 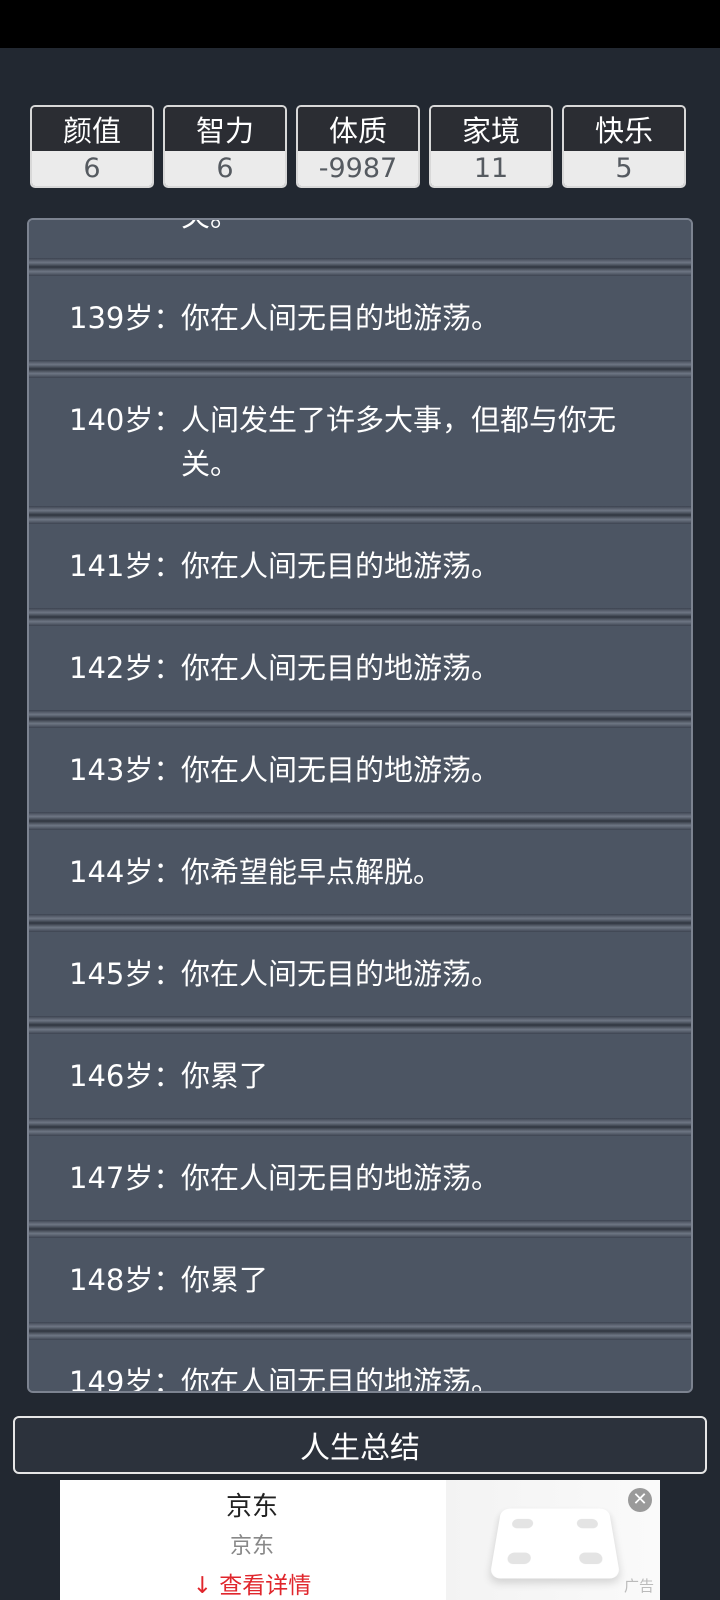 I want to click on life-summary-button: 人生总结, so click(x=360, y=1445).